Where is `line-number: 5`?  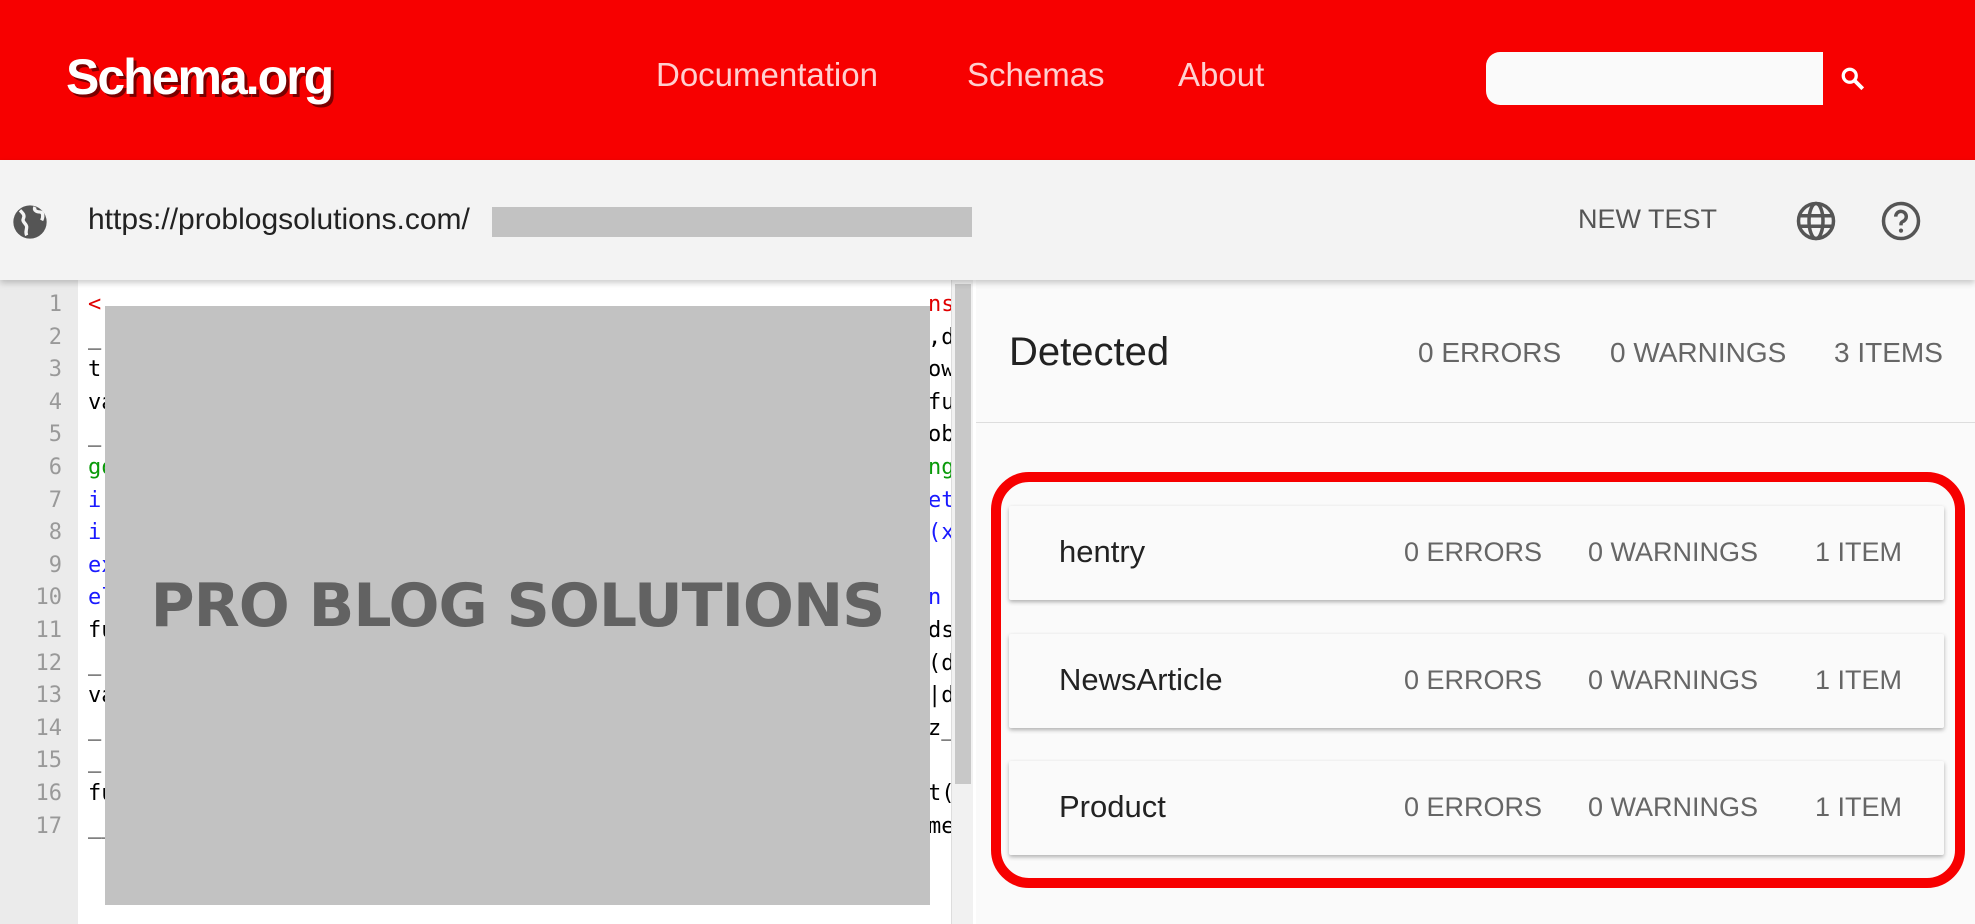
line-number: 5 is located at coordinates (55, 435).